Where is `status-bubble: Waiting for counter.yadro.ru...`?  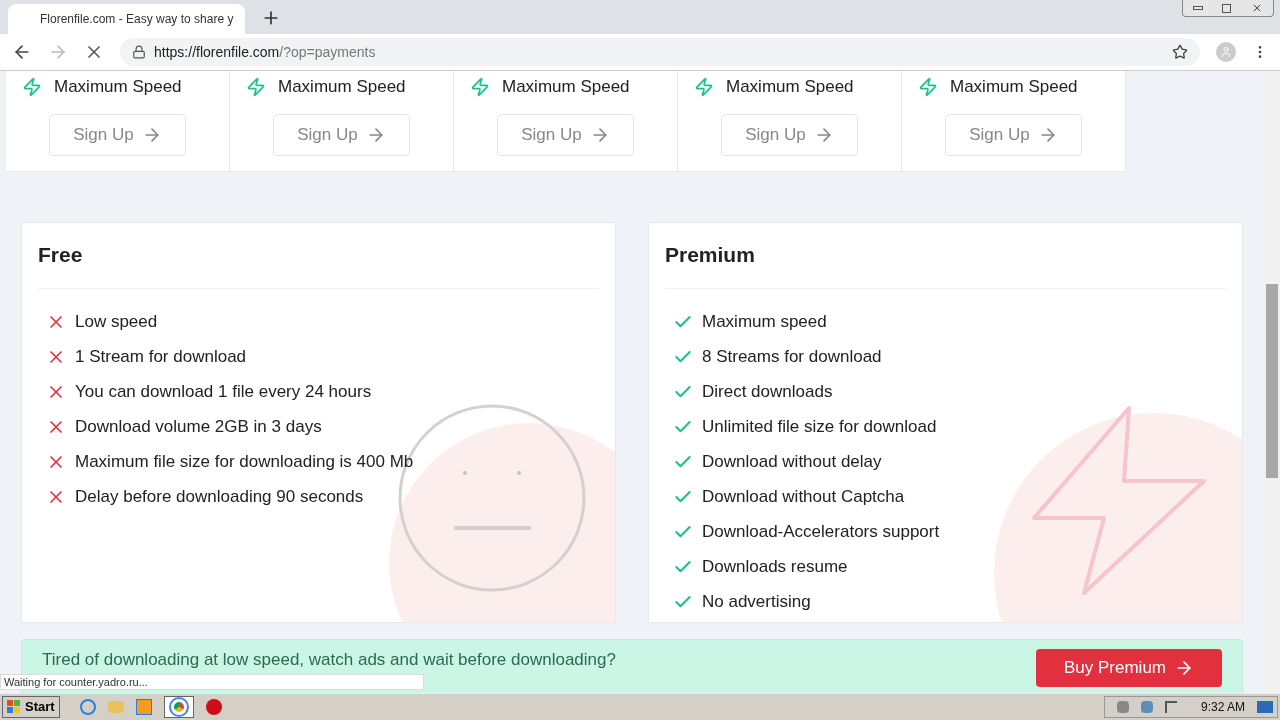
status-bubble: Waiting for counter.yadro.ru... is located at coordinates (212, 682).